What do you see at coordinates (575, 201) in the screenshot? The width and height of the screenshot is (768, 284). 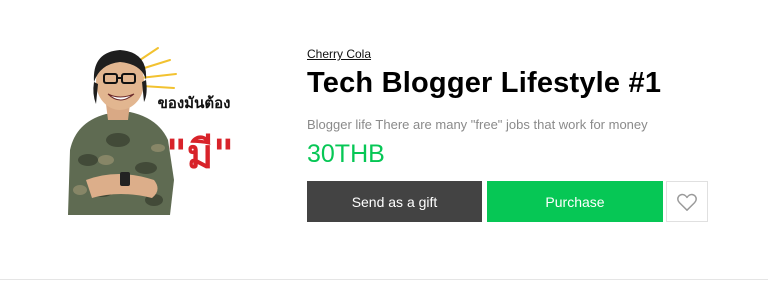 I see `purchase-button: Purchase` at bounding box center [575, 201].